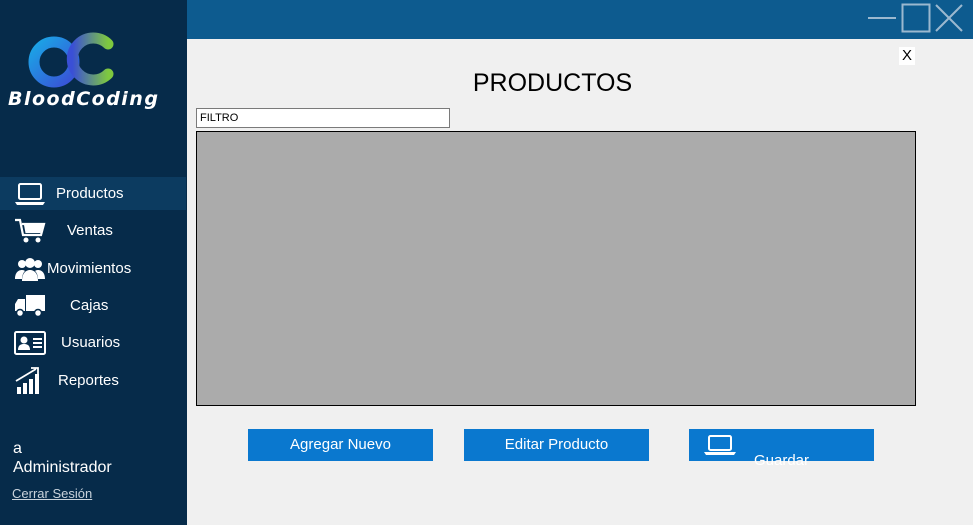 This screenshot has height=525, width=973. I want to click on minimize-icon, so click(882, 18).